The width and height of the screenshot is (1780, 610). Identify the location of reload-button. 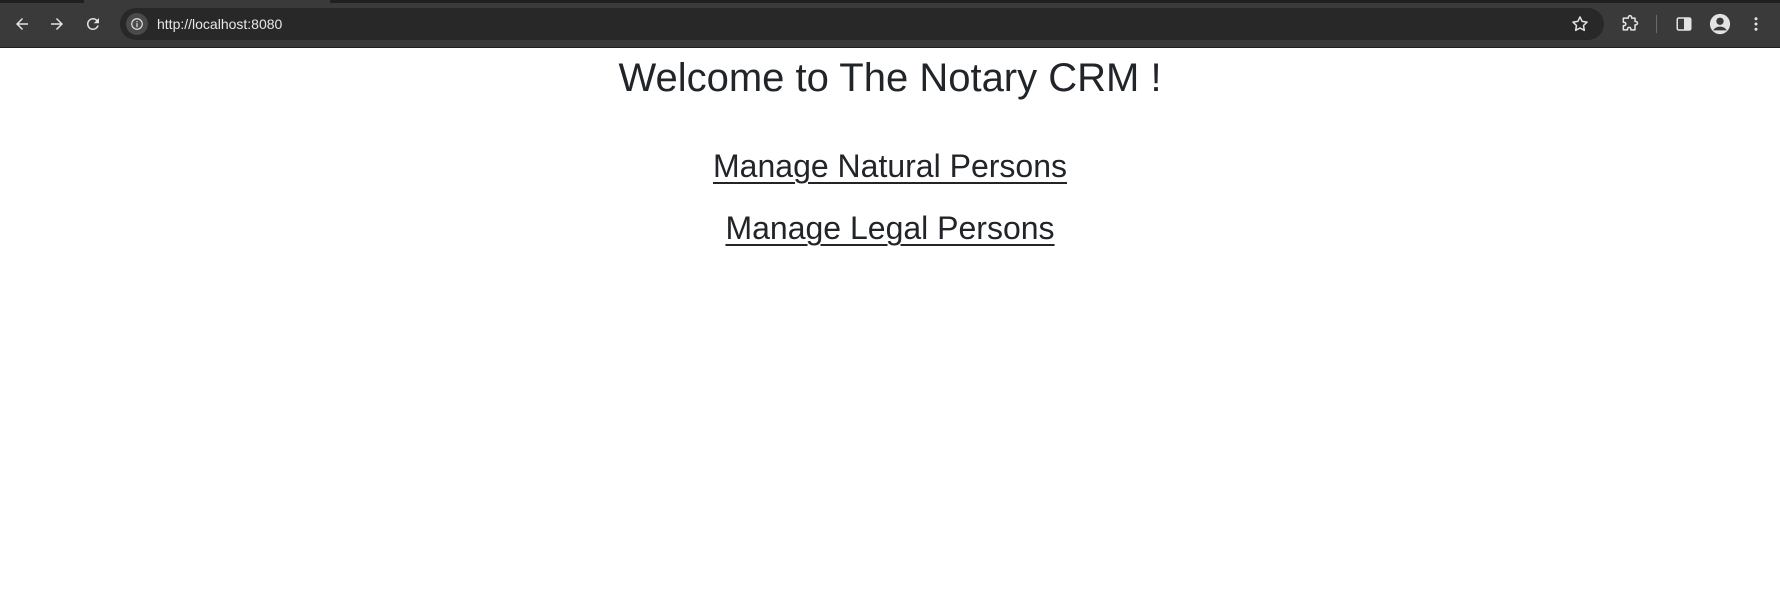
(93, 24).